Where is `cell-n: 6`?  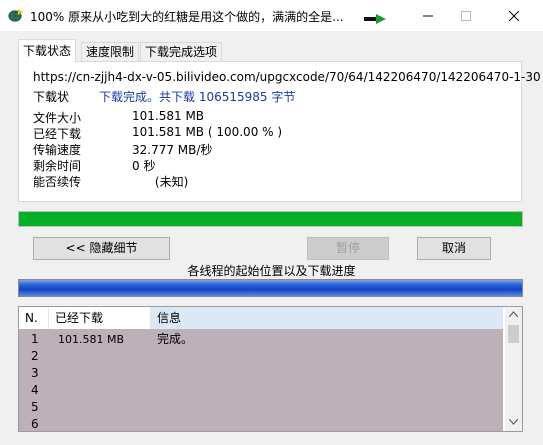 cell-n: 6 is located at coordinates (35, 424).